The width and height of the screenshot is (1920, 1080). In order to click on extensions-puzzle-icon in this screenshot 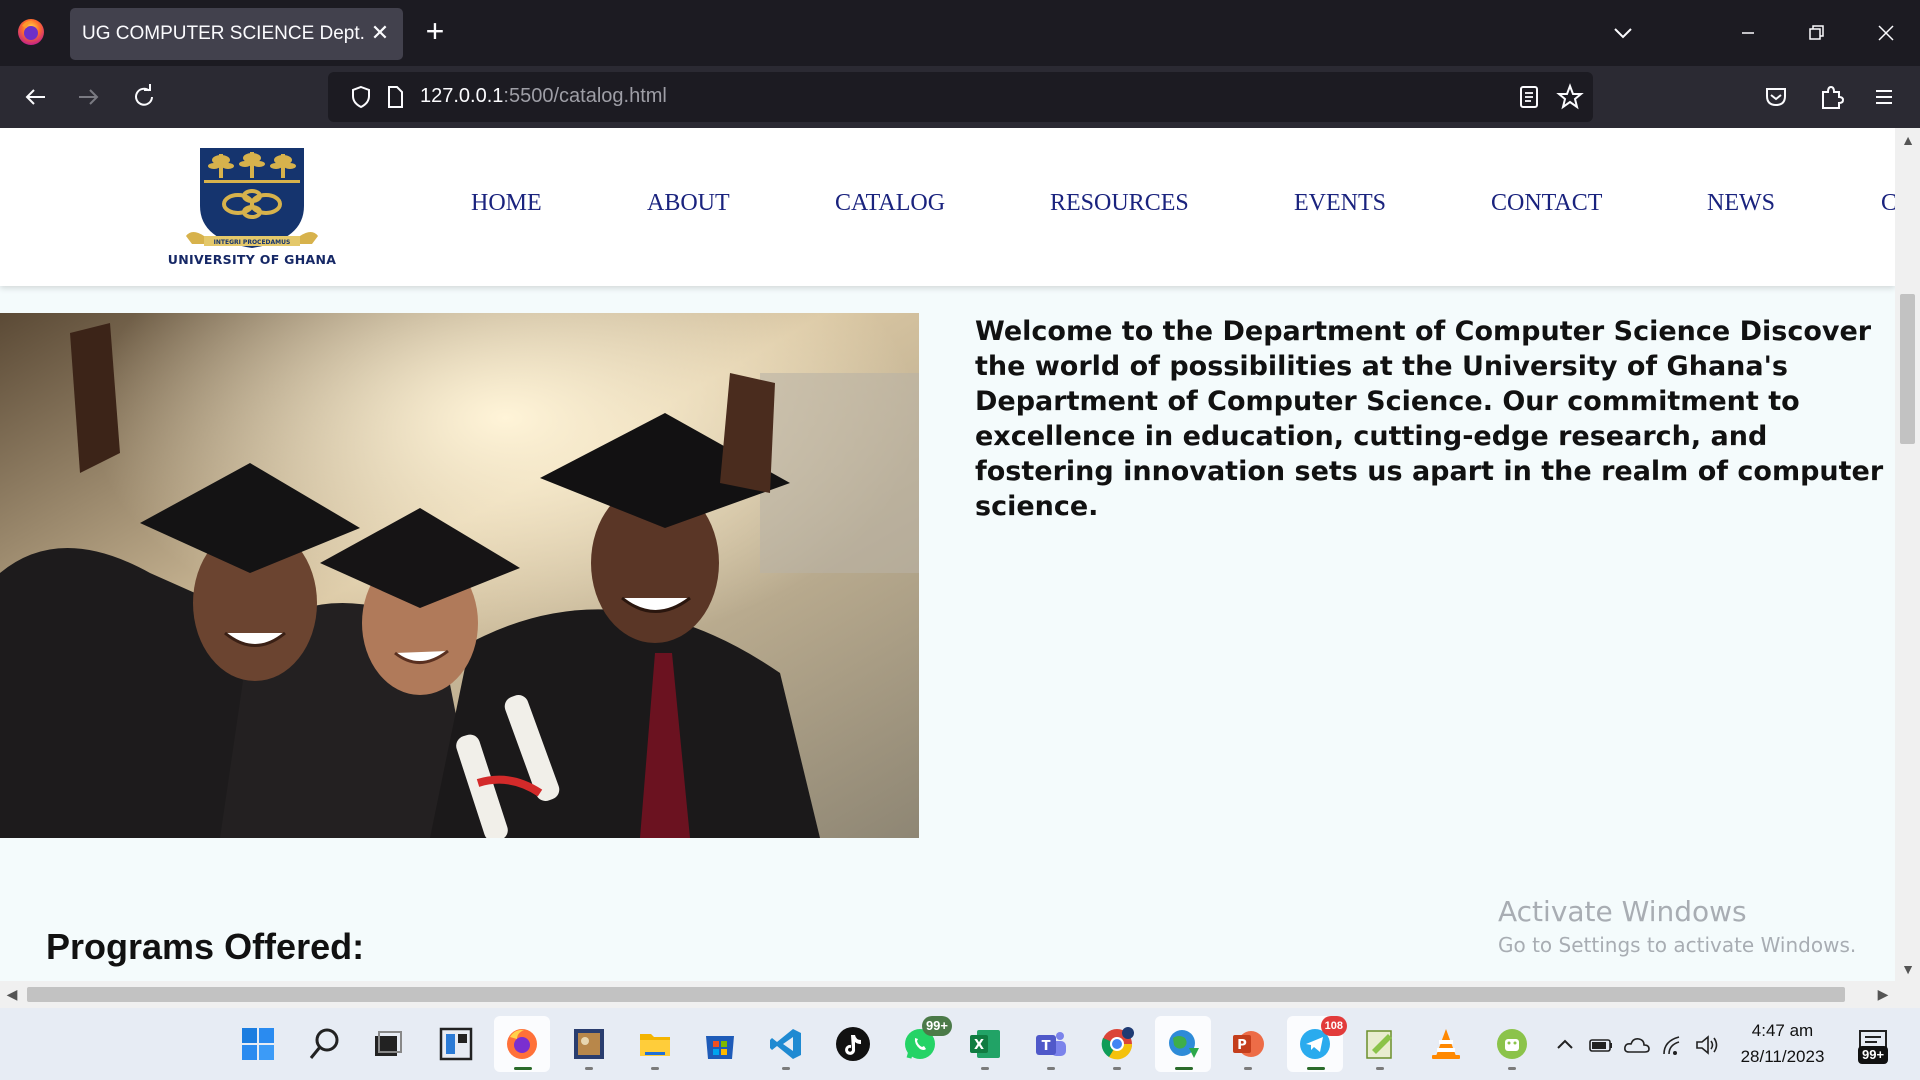, I will do `click(1831, 97)`.